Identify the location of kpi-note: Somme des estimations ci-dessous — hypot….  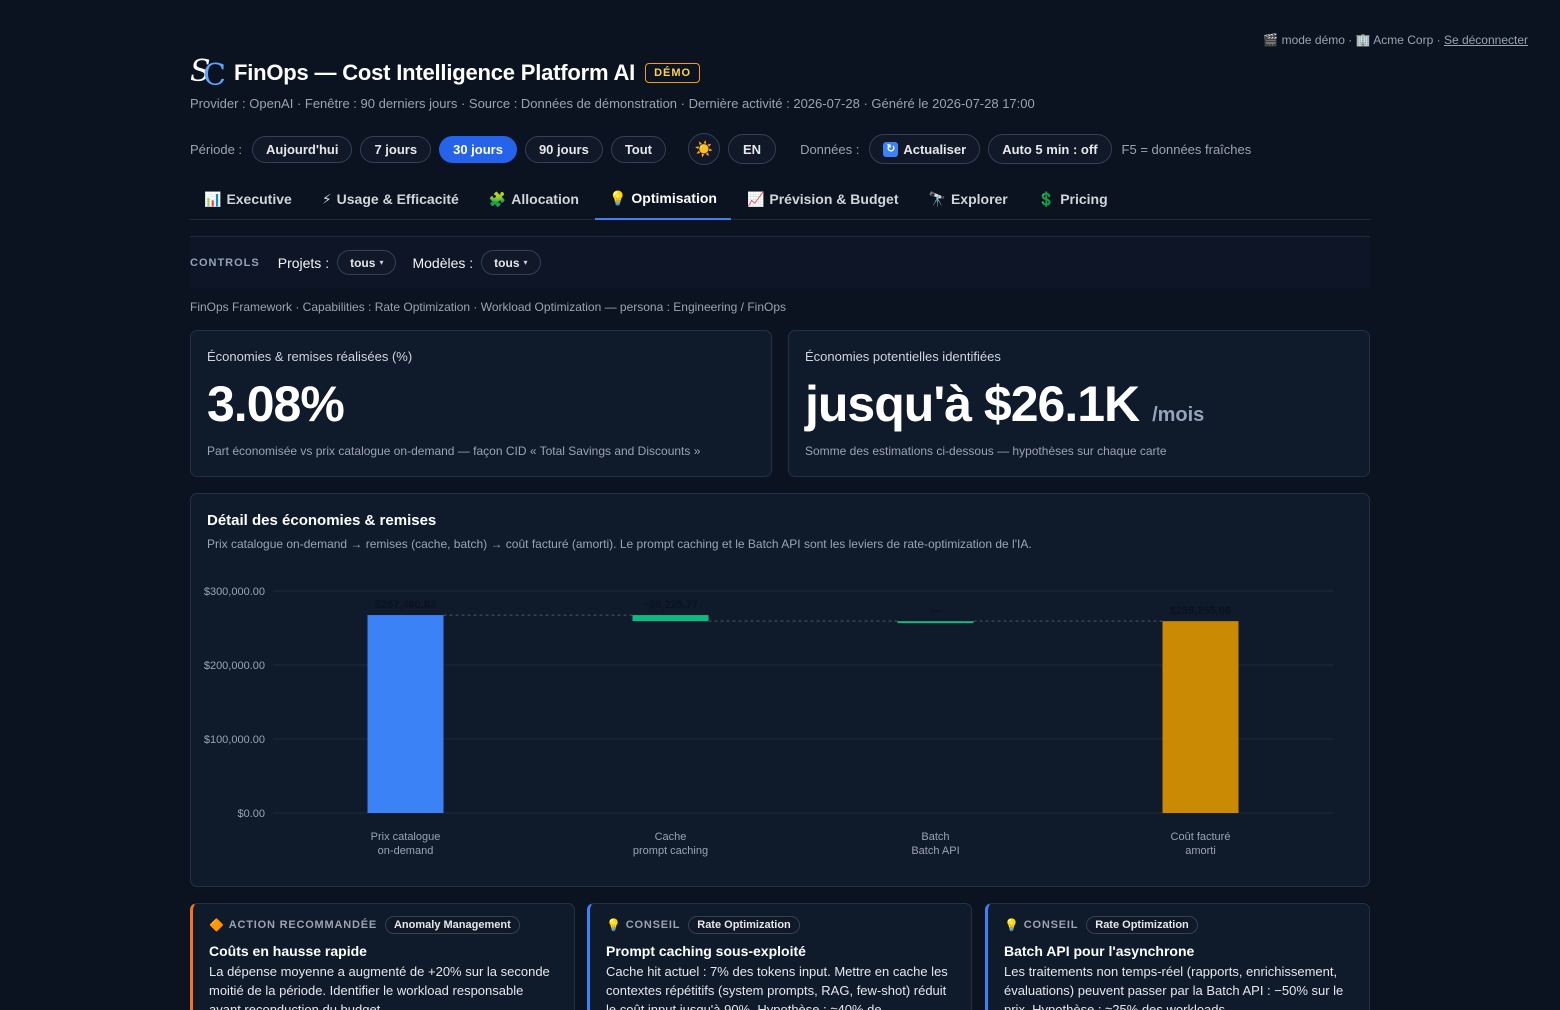
(986, 451).